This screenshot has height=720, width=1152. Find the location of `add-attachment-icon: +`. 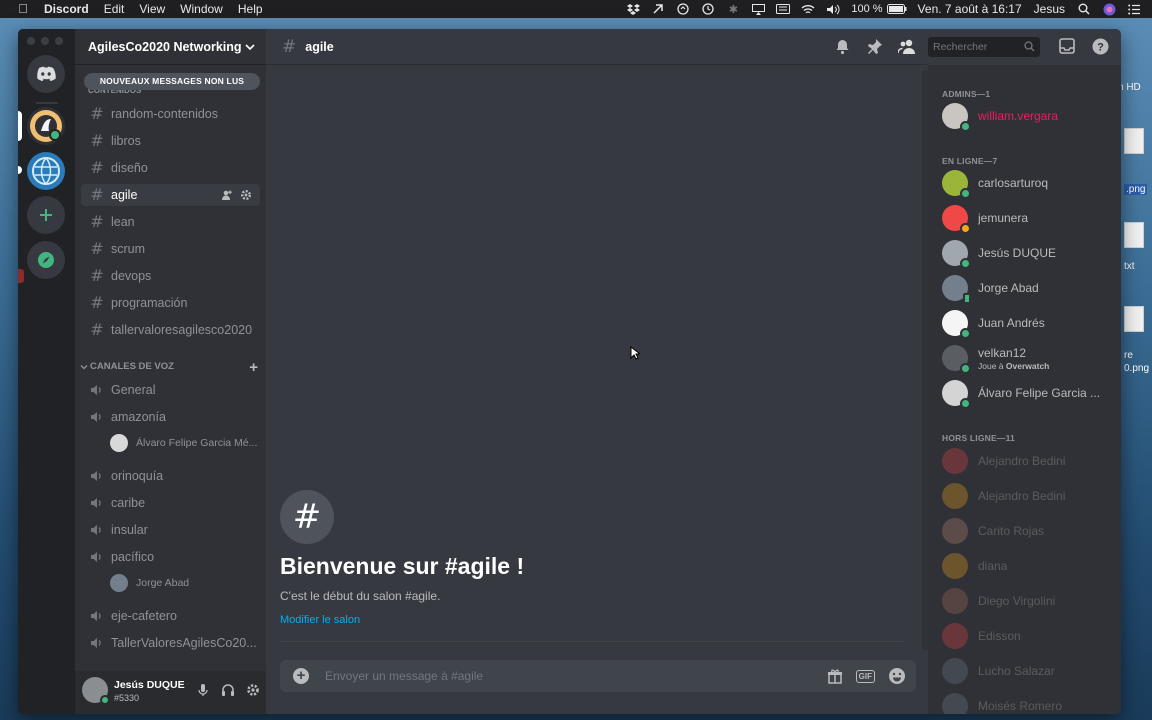

add-attachment-icon: + is located at coordinates (301, 676).